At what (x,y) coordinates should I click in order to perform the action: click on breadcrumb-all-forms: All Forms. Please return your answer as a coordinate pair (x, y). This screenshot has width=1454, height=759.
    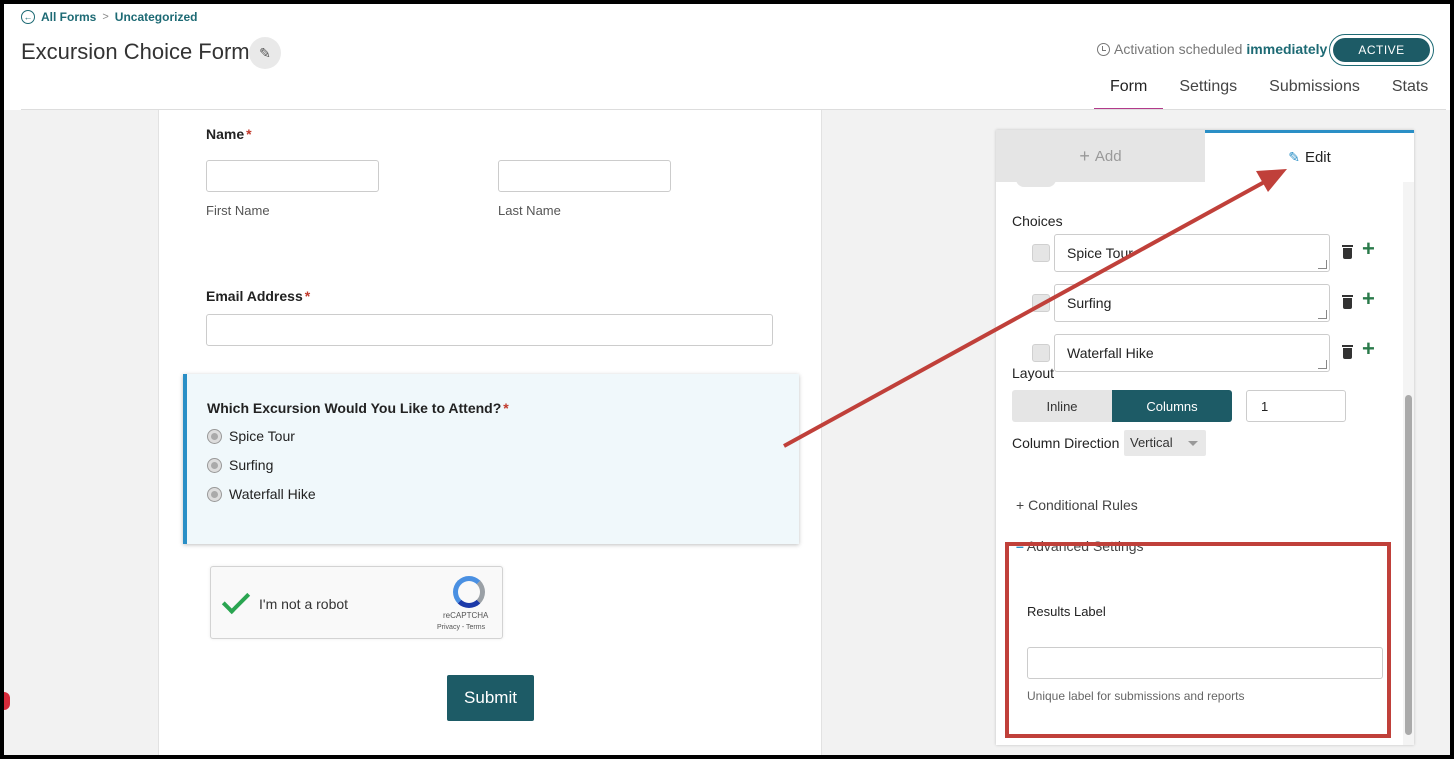
    Looking at the image, I should click on (68, 17).